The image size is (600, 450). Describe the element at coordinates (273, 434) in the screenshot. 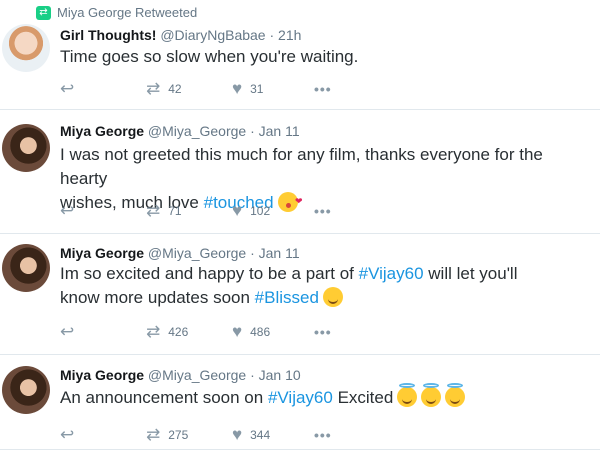

I see `like-button: ♥ 344` at that location.